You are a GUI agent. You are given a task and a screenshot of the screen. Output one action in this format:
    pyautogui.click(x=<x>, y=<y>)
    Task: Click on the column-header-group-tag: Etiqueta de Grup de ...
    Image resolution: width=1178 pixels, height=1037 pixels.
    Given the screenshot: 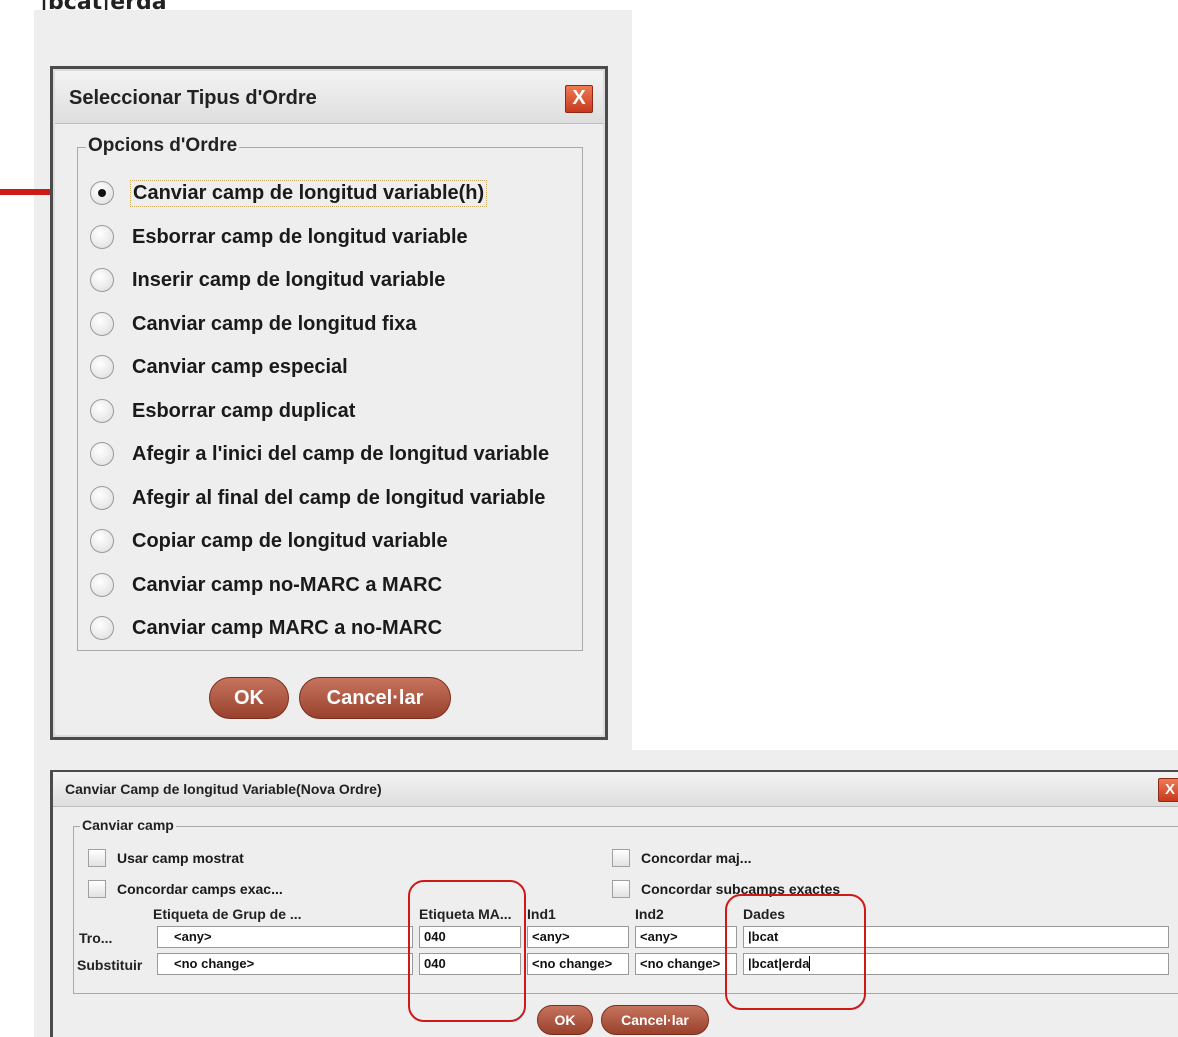 What is the action you would take?
    pyautogui.click(x=227, y=914)
    